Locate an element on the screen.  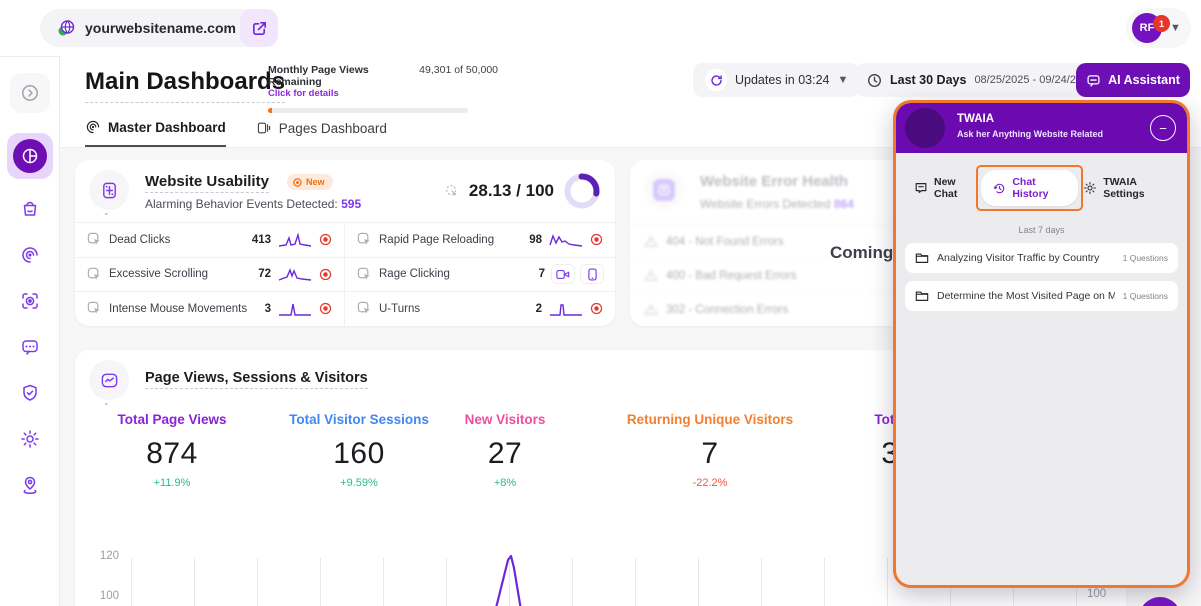
ai-assistant-button: AI Assistant is located at coordinates (1133, 80).